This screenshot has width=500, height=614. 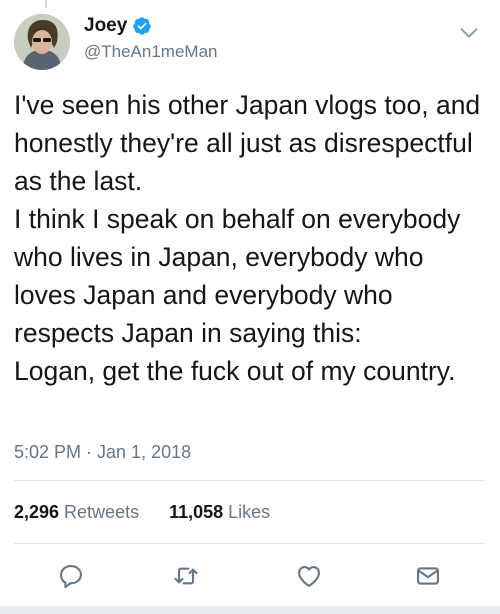 I want to click on tweet-stats: 2,296 Retweets 11,058 Likes, so click(x=157, y=512).